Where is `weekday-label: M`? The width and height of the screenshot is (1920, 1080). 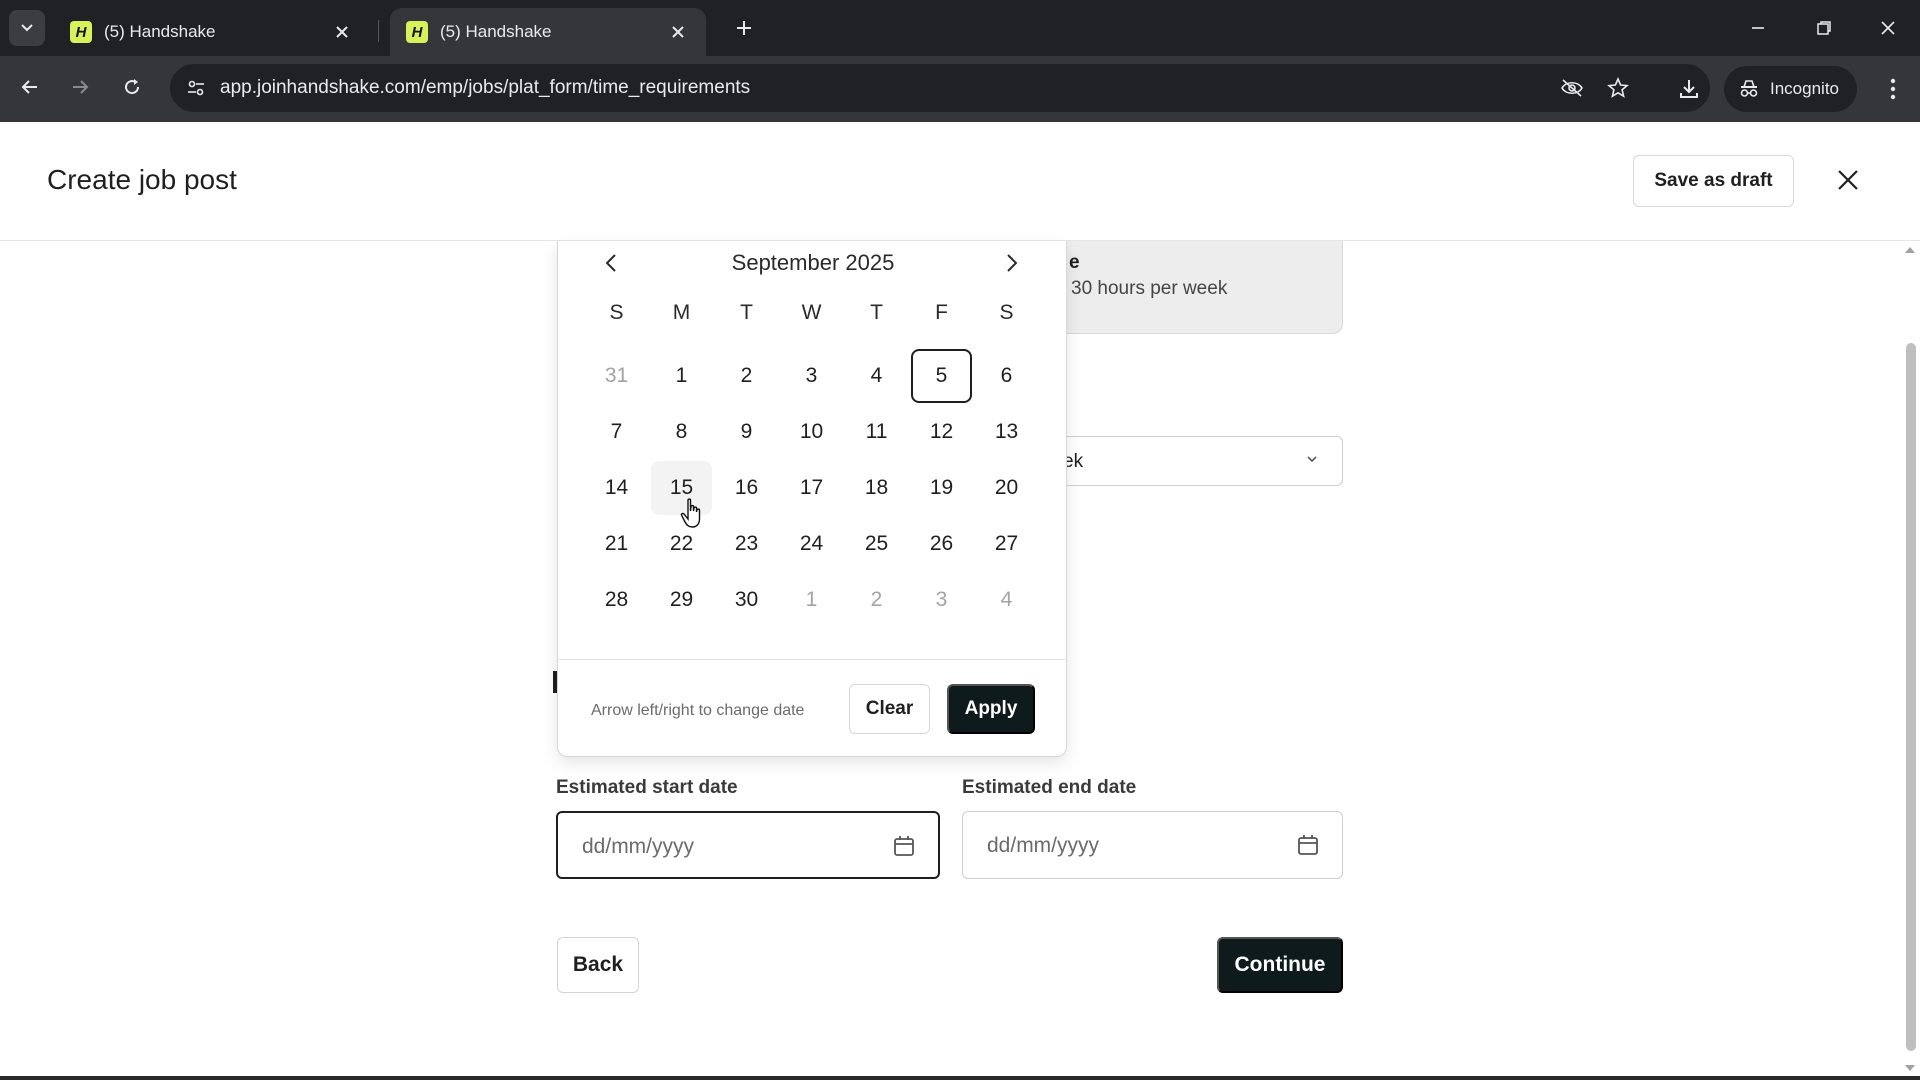
weekday-label: M is located at coordinates (681, 312).